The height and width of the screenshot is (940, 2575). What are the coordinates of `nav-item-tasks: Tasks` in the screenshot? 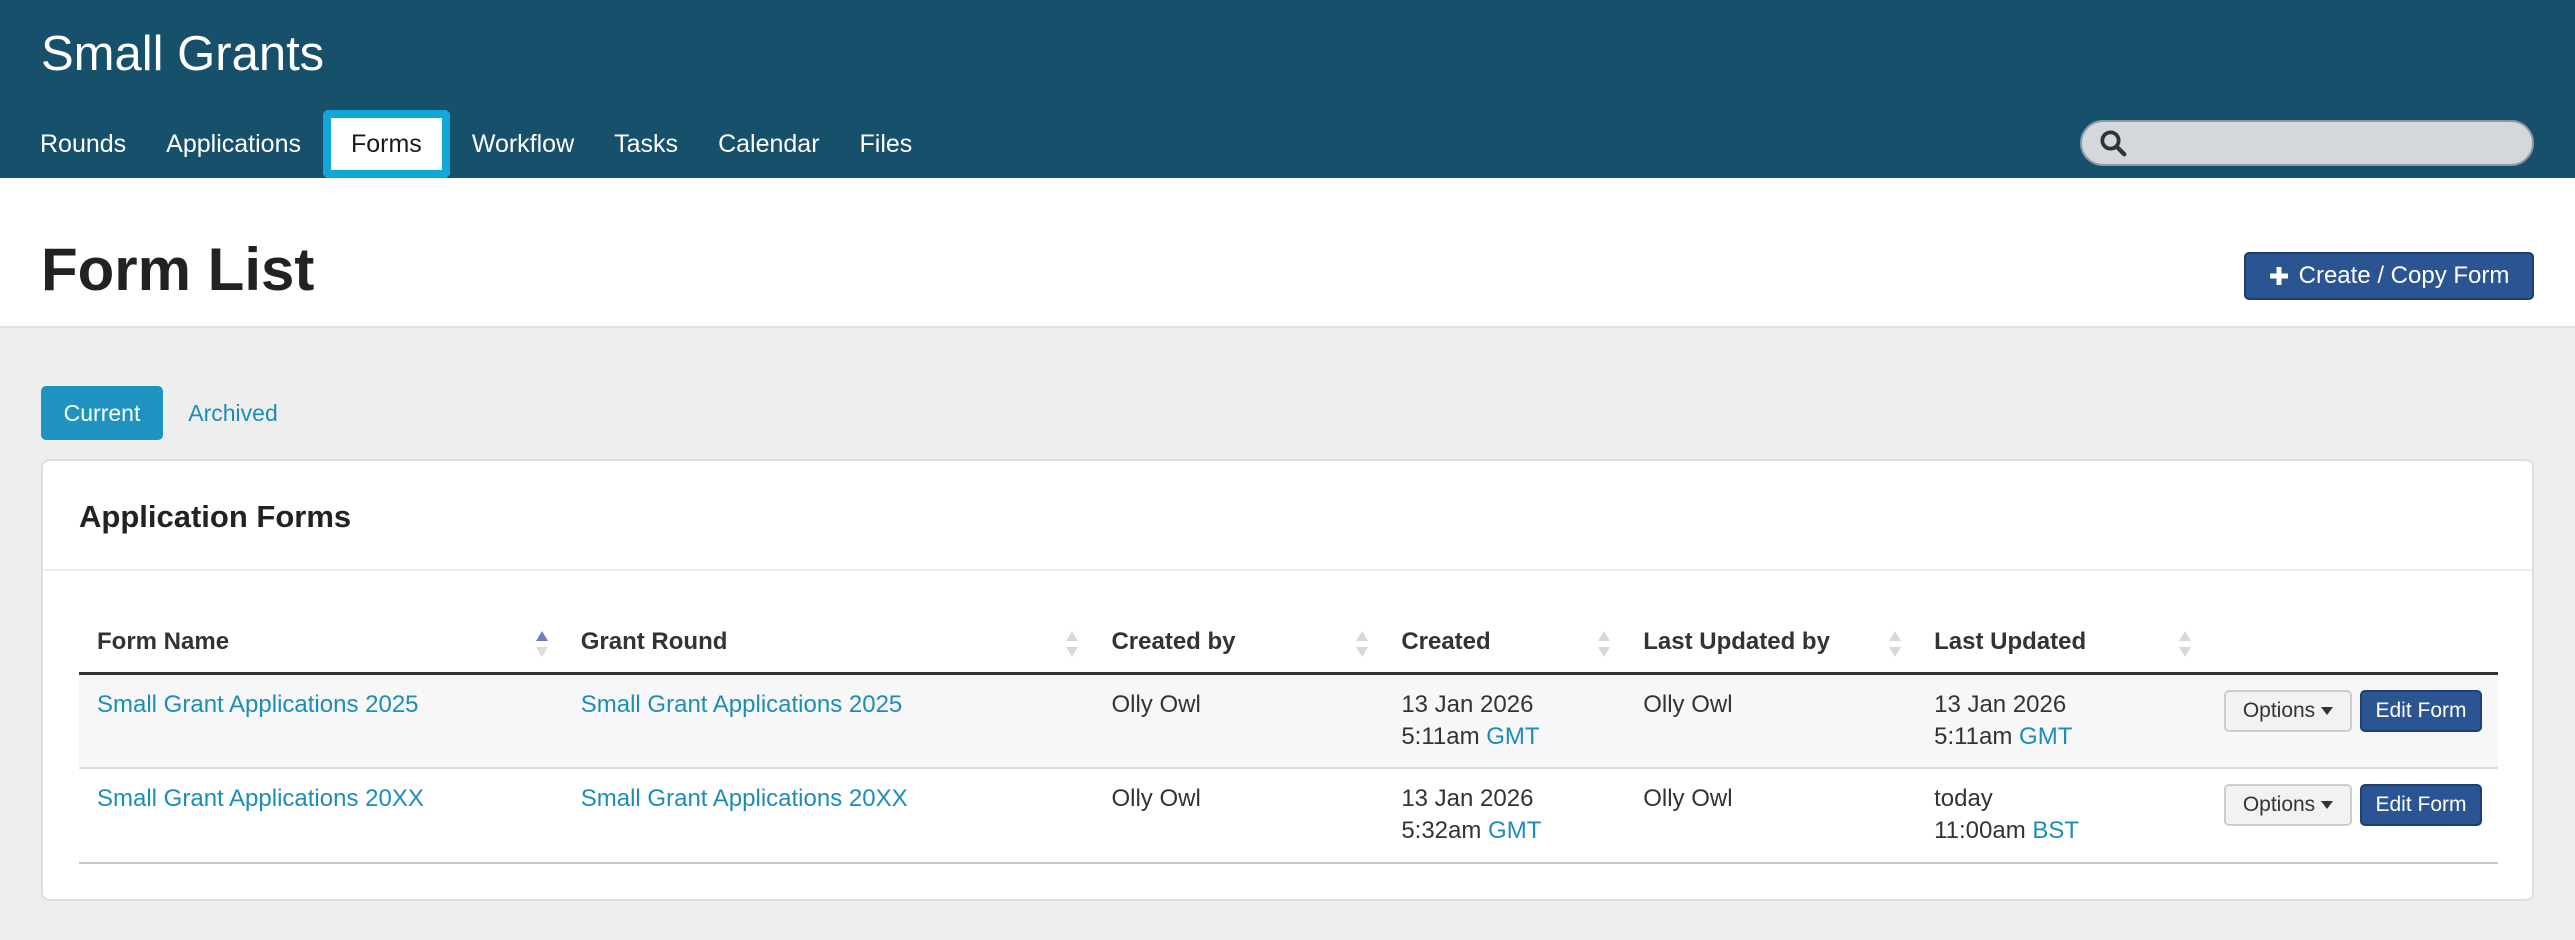 It's located at (646, 144).